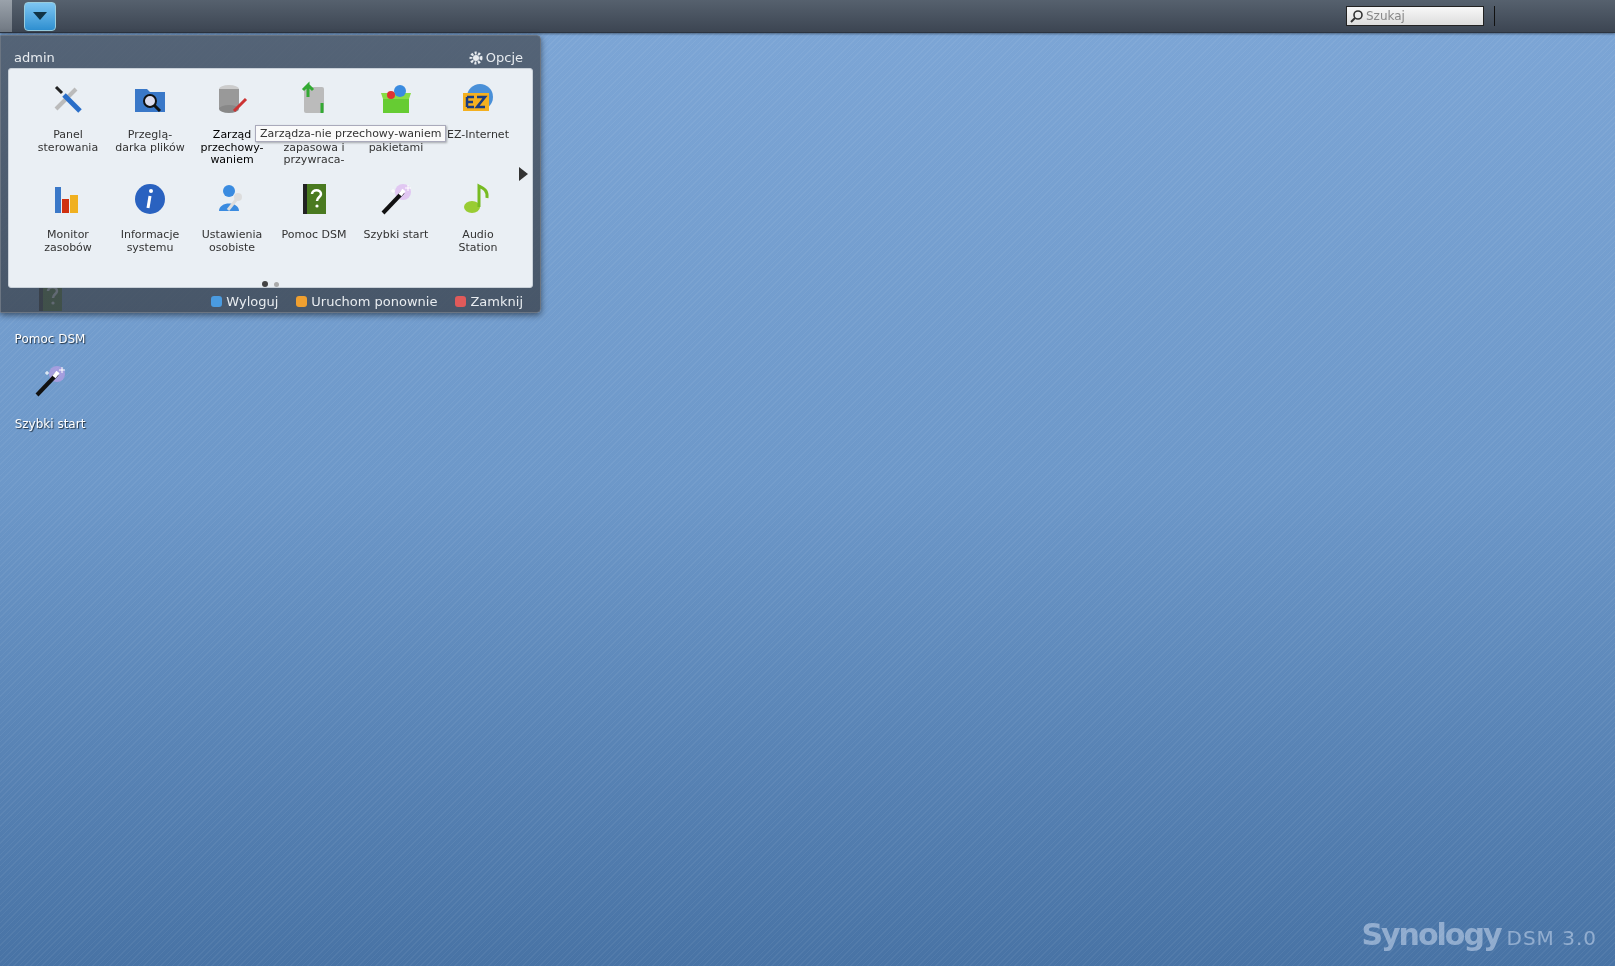 The width and height of the screenshot is (1615, 966). Describe the element at coordinates (478, 231) in the screenshot. I see `app-launcher: Audio Station` at that location.